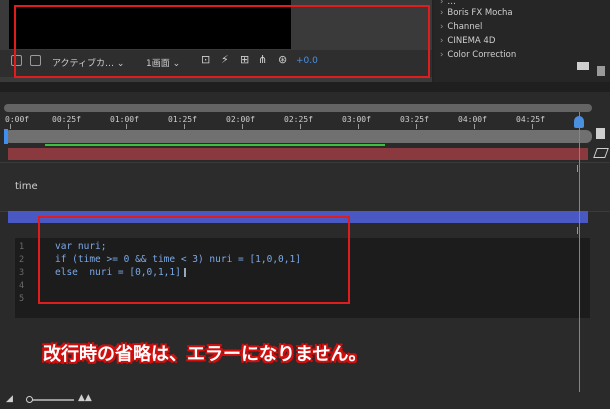 This screenshot has height=409, width=610. What do you see at coordinates (530, 119) in the screenshot?
I see `ruler-label: 04:25f` at bounding box center [530, 119].